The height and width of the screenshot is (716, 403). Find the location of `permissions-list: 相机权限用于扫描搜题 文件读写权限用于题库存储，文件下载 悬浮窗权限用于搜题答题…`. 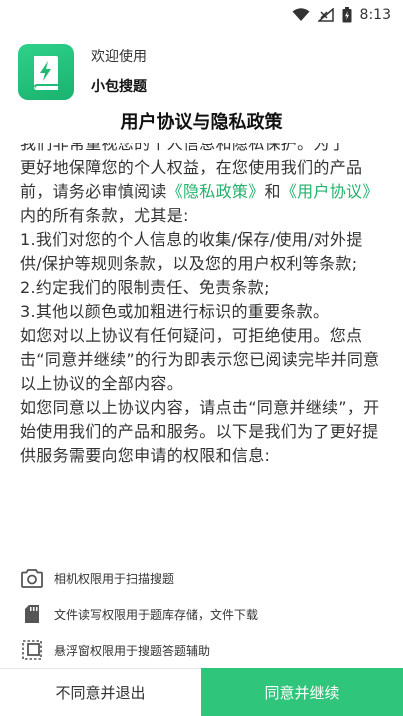

permissions-list: 相机权限用于扫描搜题 文件读写权限用于题库存储，文件下载 悬浮窗权限用于搜题答题… is located at coordinates (205, 614).